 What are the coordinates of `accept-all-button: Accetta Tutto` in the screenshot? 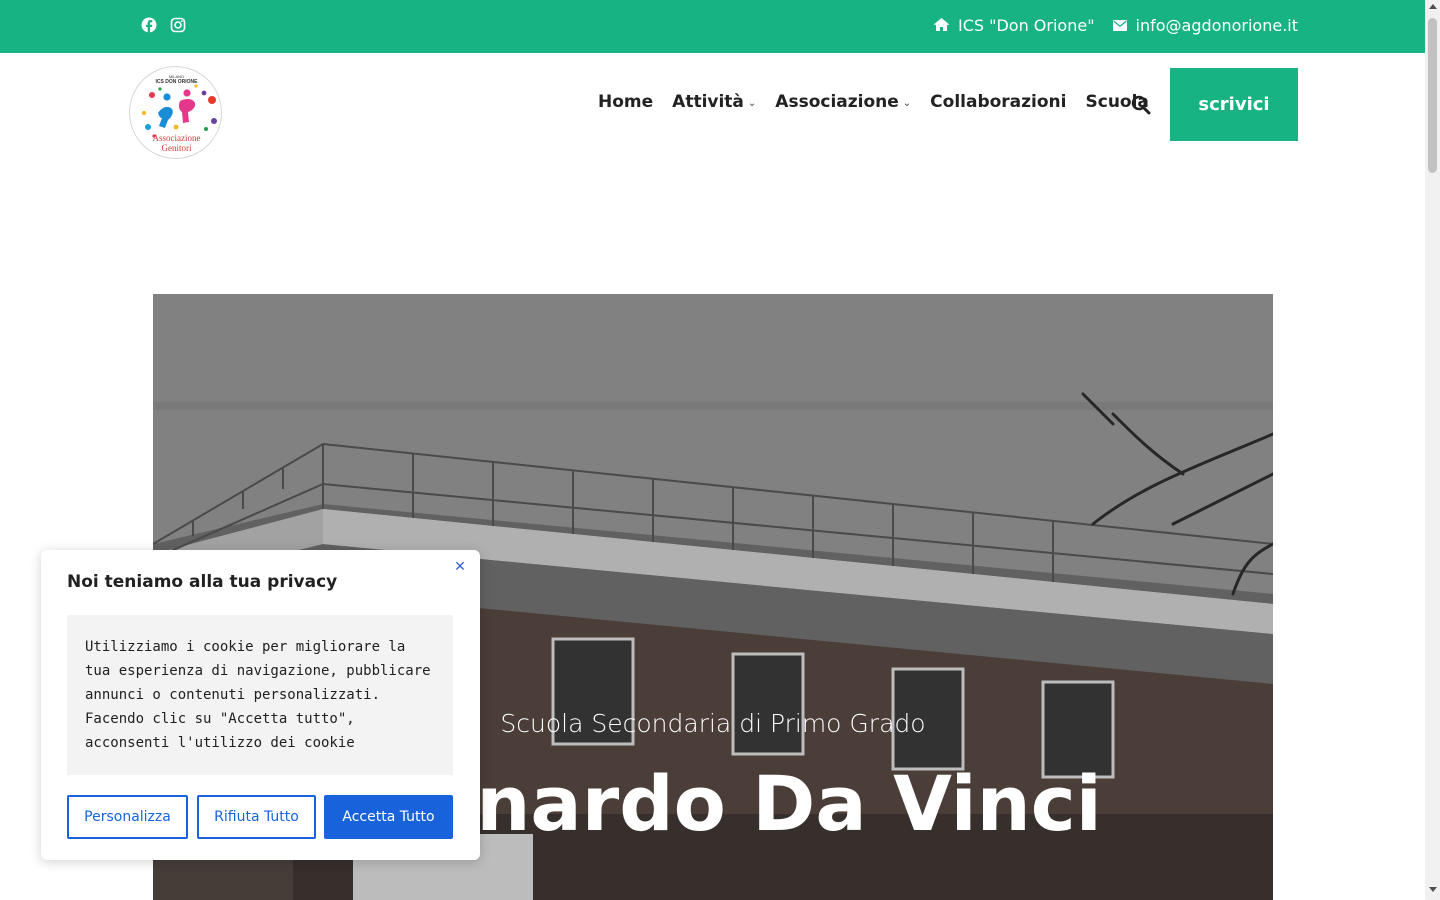 It's located at (388, 817).